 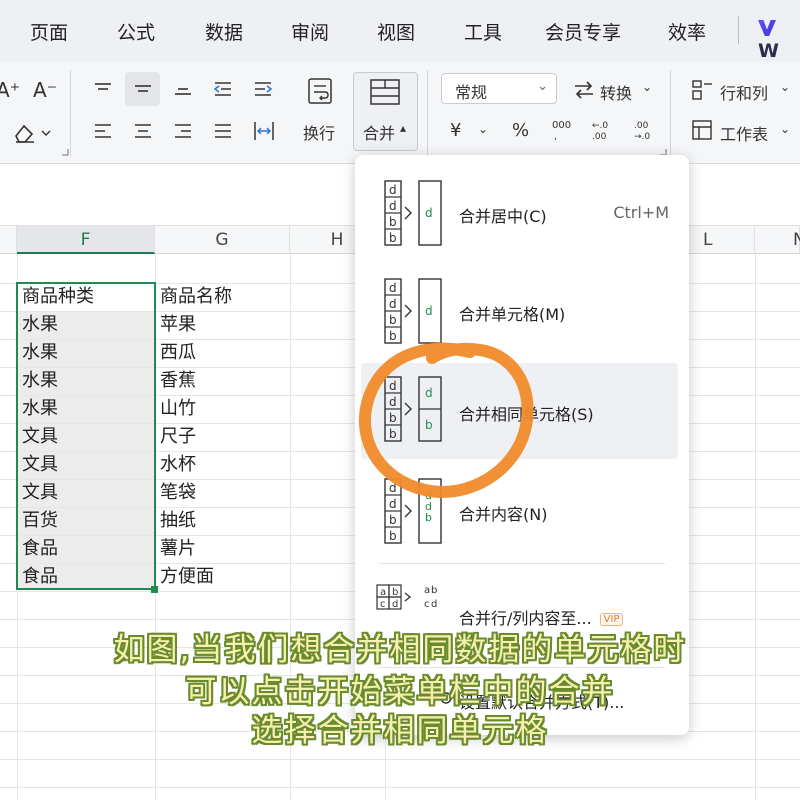 What do you see at coordinates (103, 131) in the screenshot?
I see `align-left-icon` at bounding box center [103, 131].